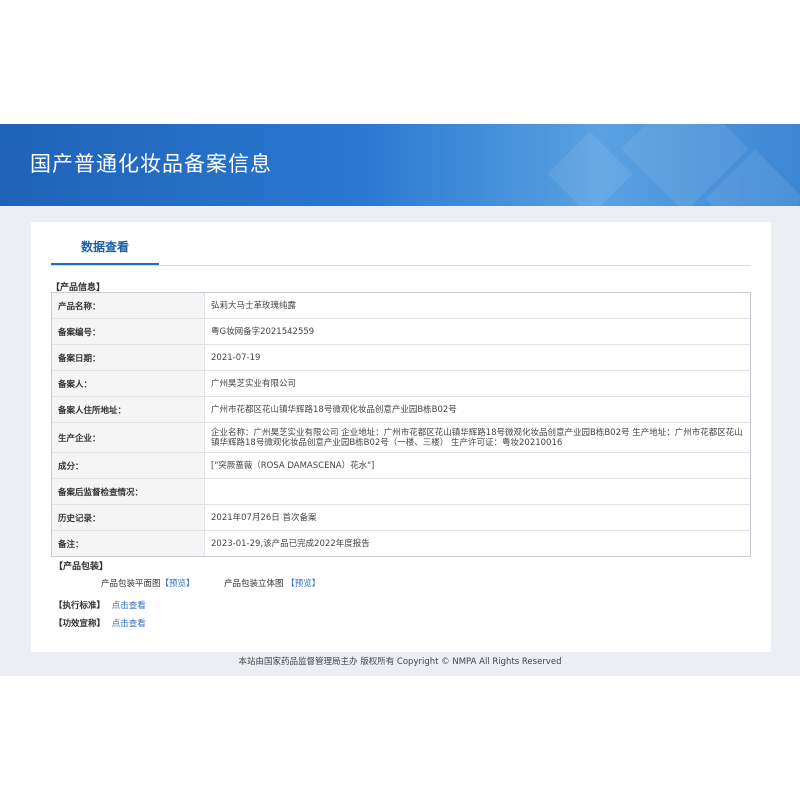 The image size is (800, 800). Describe the element at coordinates (129, 606) in the screenshot. I see `standard-view-link: 点击查看` at that location.